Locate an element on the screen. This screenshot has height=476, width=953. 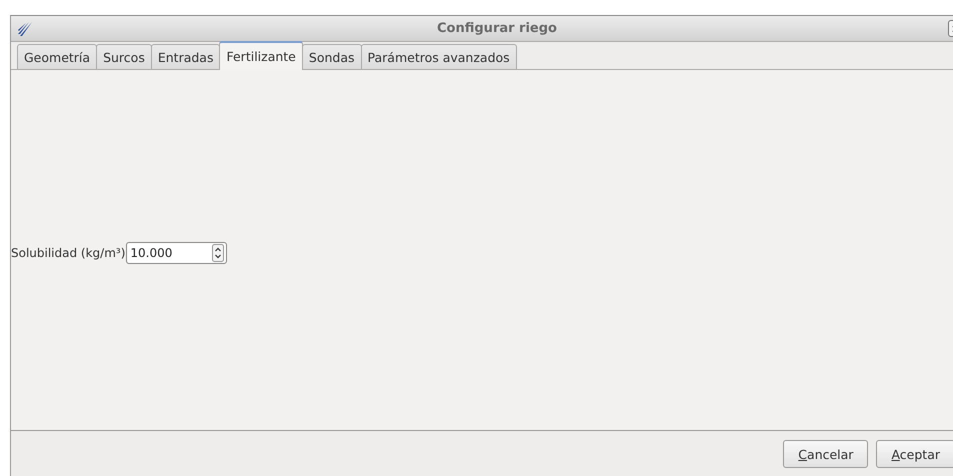
window-title: Configurar riego is located at coordinates (497, 28).